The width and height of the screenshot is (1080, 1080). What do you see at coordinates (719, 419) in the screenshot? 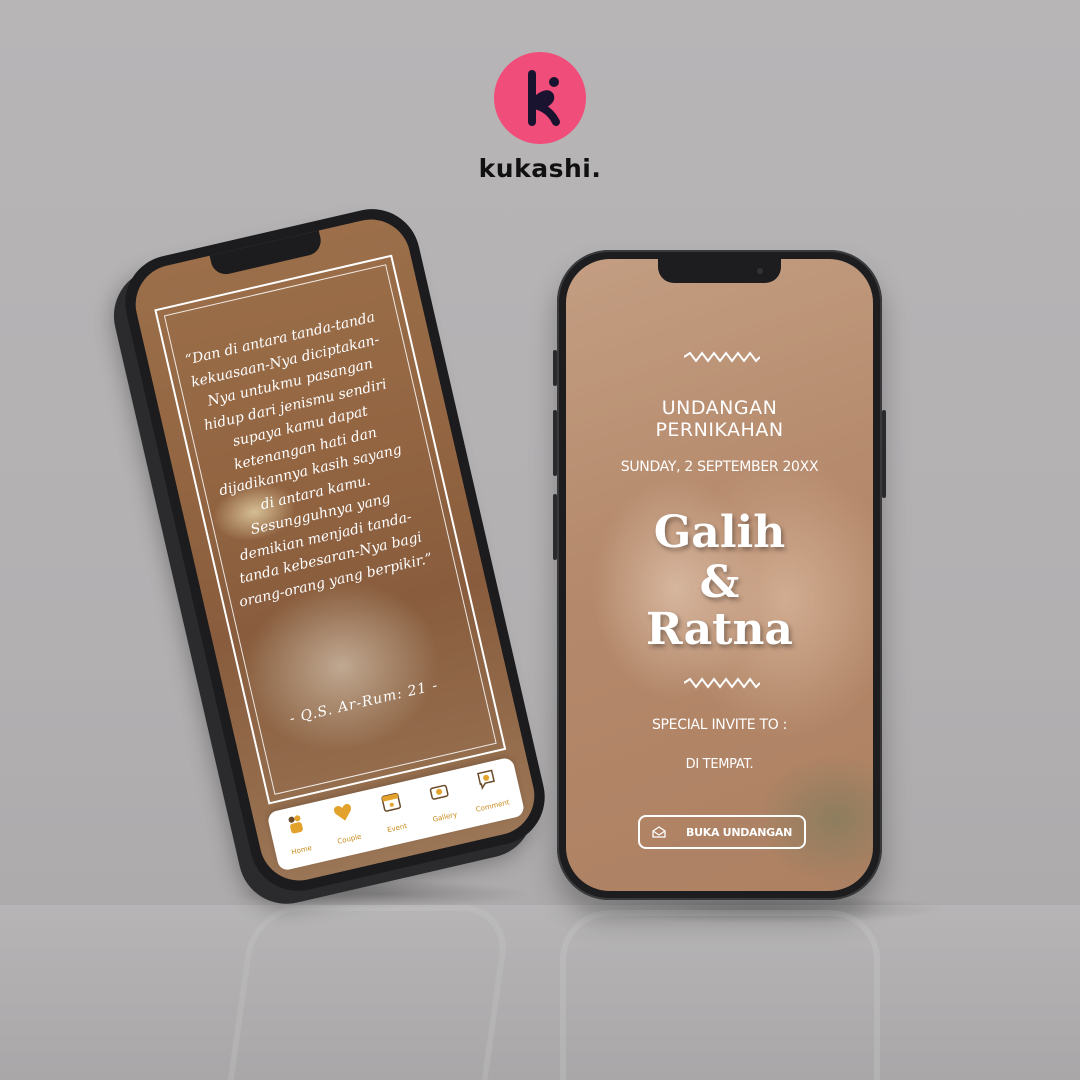
I see `invitation-title: UNDANGAN PERNIKAHAN` at bounding box center [719, 419].